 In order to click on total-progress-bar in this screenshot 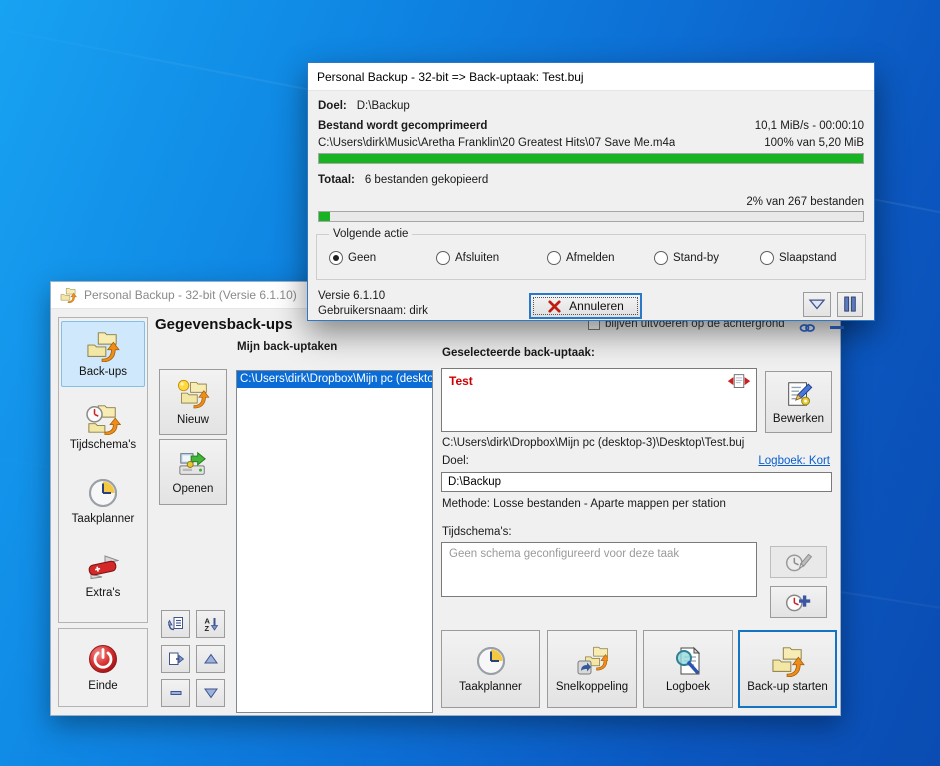, I will do `click(591, 216)`.